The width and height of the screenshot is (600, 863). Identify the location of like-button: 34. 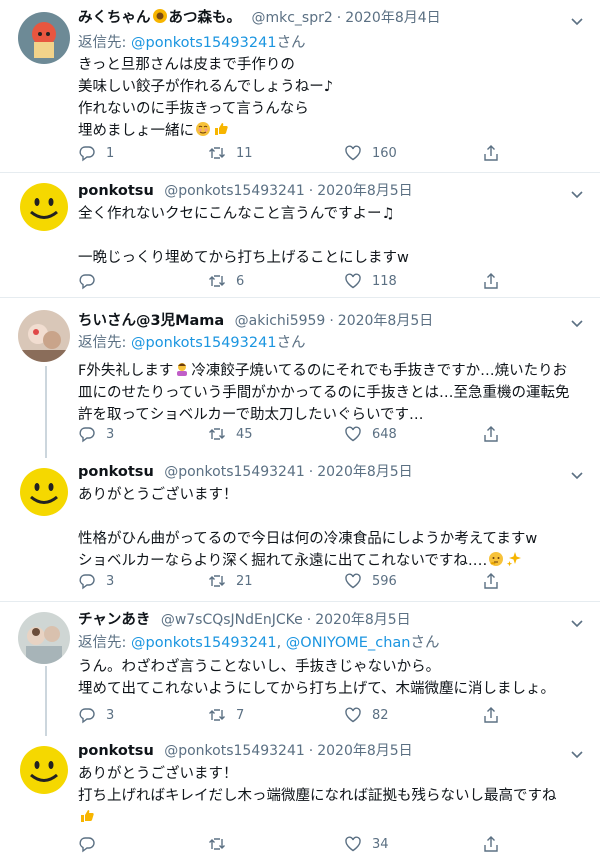
(366, 844).